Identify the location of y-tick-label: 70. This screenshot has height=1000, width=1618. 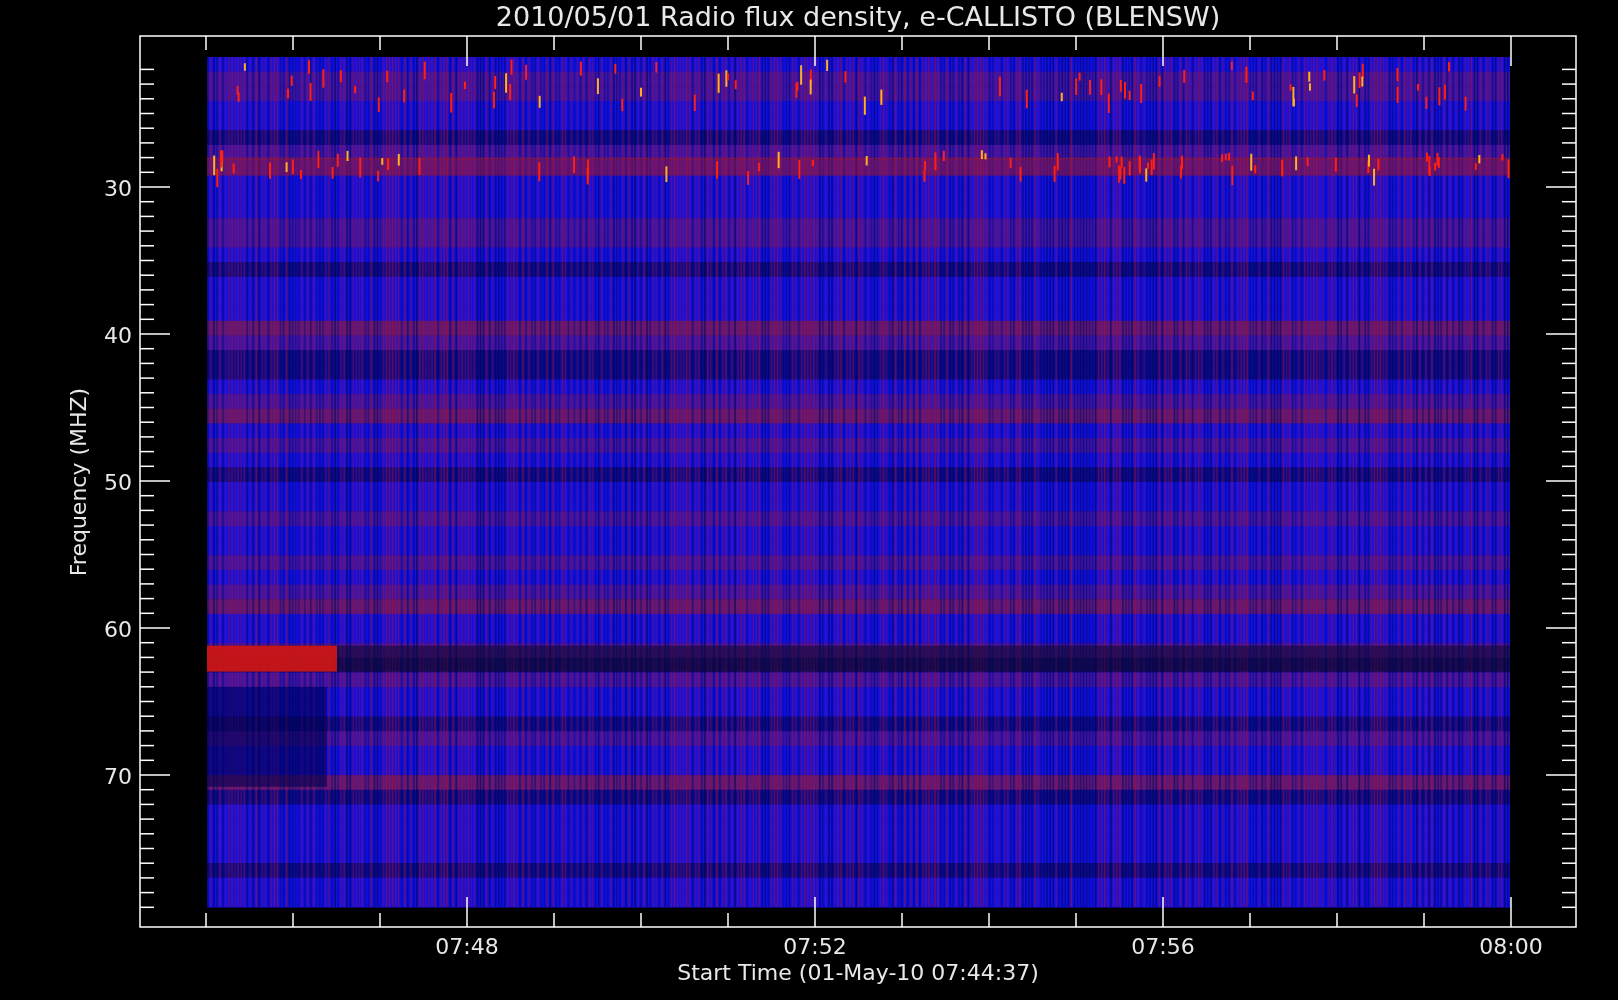
(118, 776).